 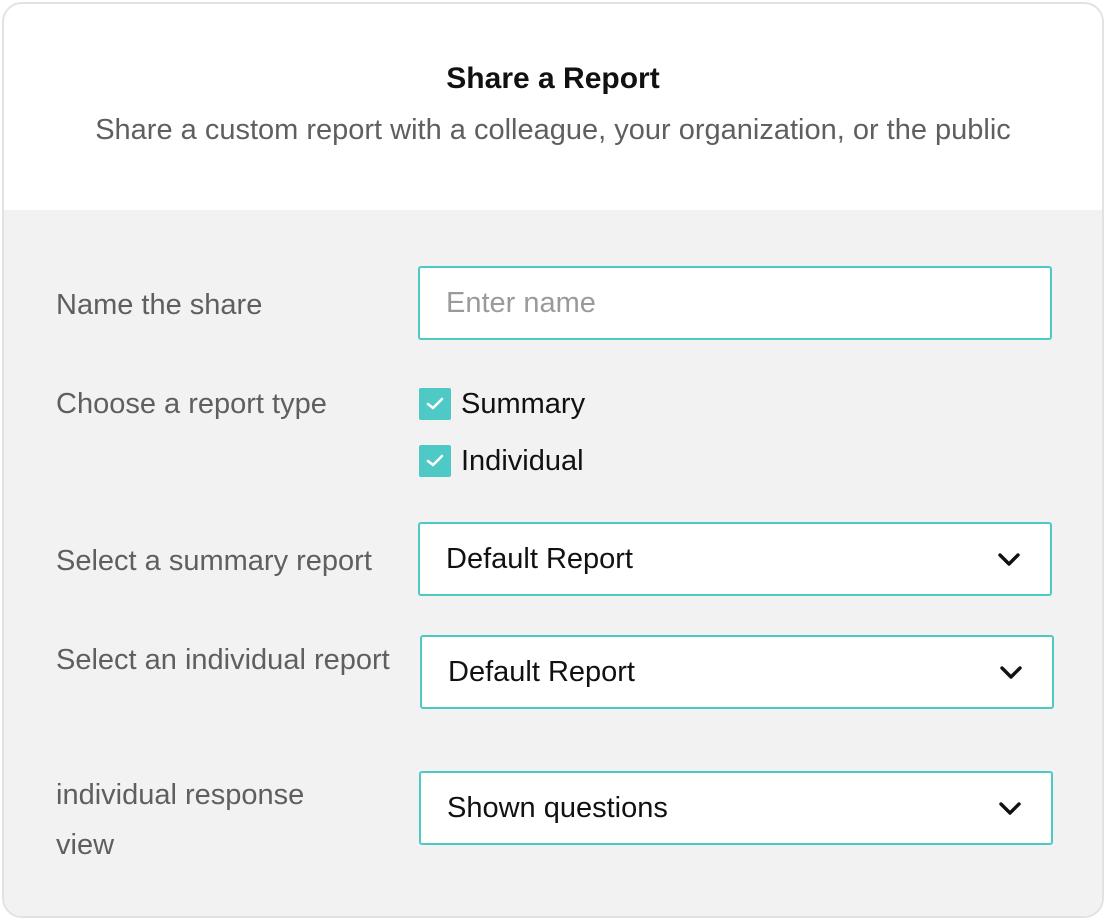 What do you see at coordinates (736, 808) in the screenshot?
I see `response-view-select: Shown questions` at bounding box center [736, 808].